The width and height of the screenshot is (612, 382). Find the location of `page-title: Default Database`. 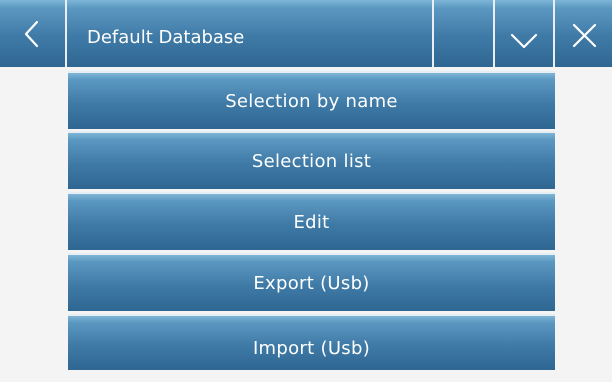

page-title: Default Database is located at coordinates (166, 37).